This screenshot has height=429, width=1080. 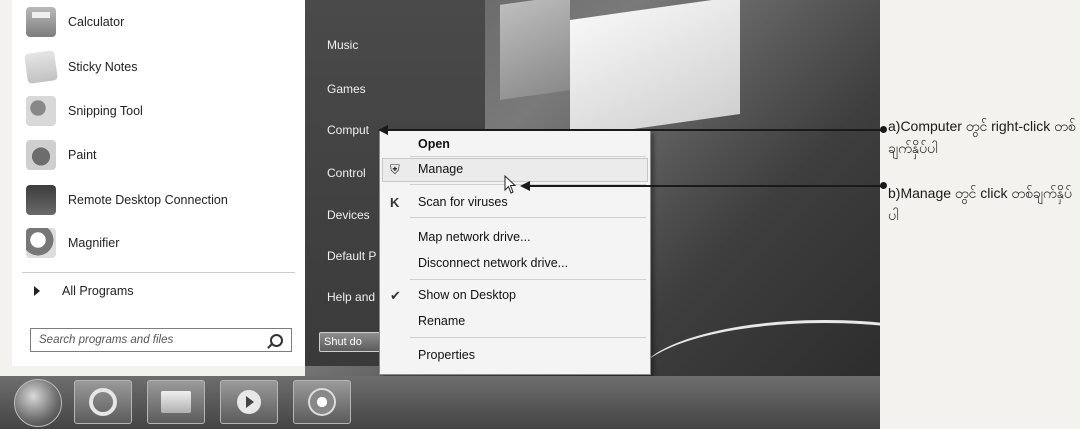 What do you see at coordinates (342, 45) in the screenshot?
I see `start-item-music: Music` at bounding box center [342, 45].